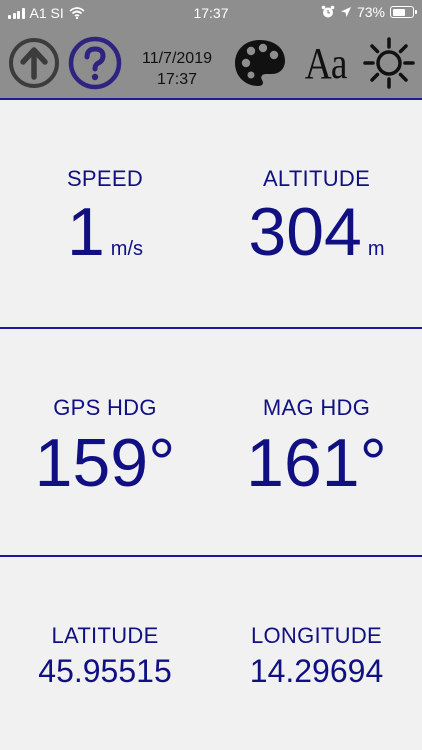 The width and height of the screenshot is (422, 750). I want to click on toolbar-time: 17:37, so click(177, 79).